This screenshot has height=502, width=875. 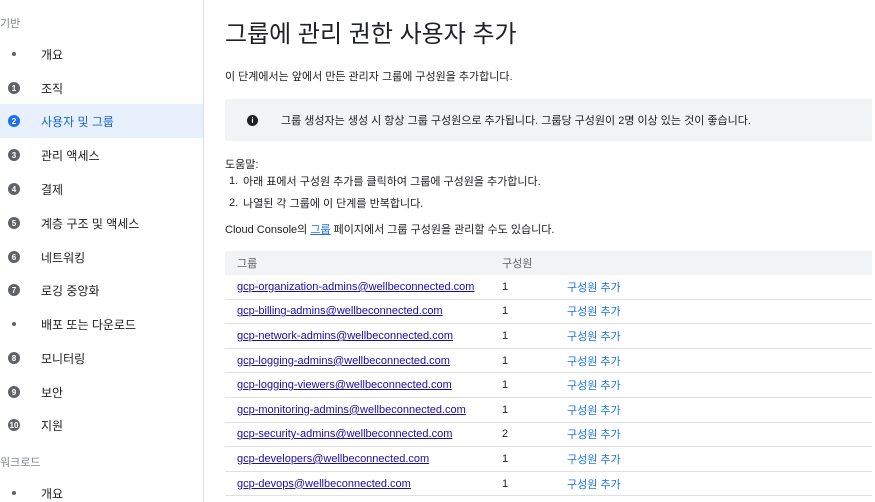 I want to click on step-number-icon: 5, so click(x=14, y=223).